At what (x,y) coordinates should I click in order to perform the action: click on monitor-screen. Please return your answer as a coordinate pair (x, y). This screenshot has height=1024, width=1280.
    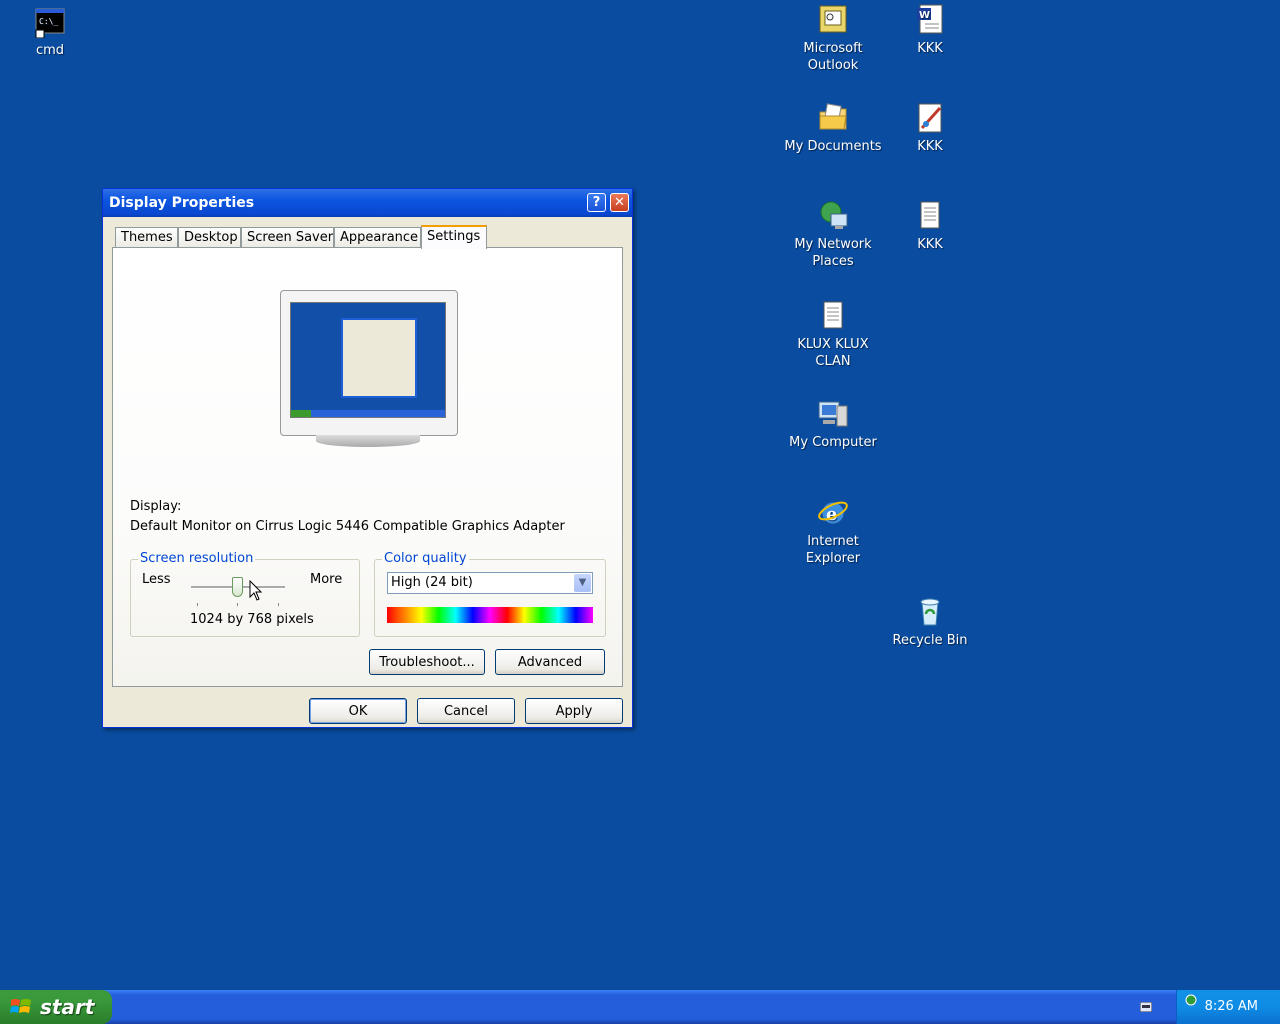
    Looking at the image, I should click on (368, 360).